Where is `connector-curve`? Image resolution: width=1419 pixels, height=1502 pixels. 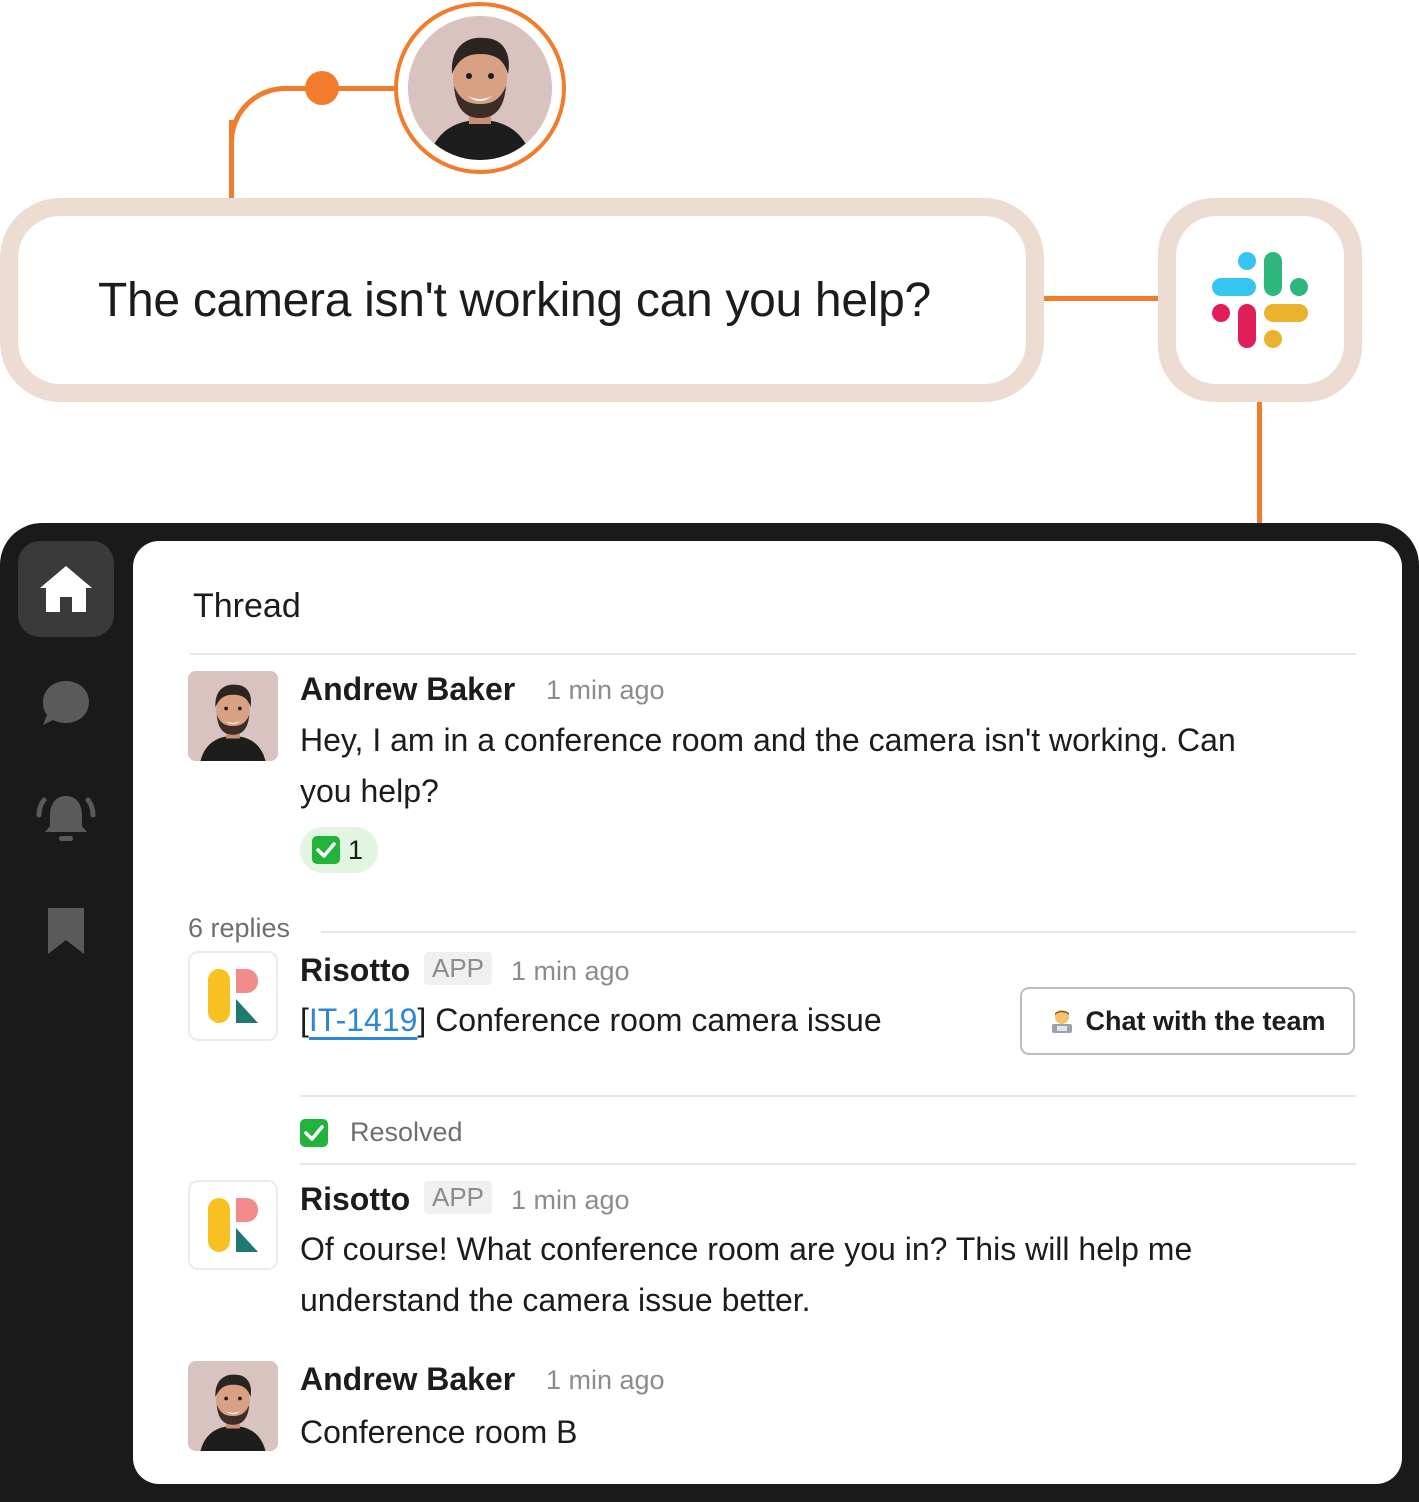 connector-curve is located at coordinates (259, 116).